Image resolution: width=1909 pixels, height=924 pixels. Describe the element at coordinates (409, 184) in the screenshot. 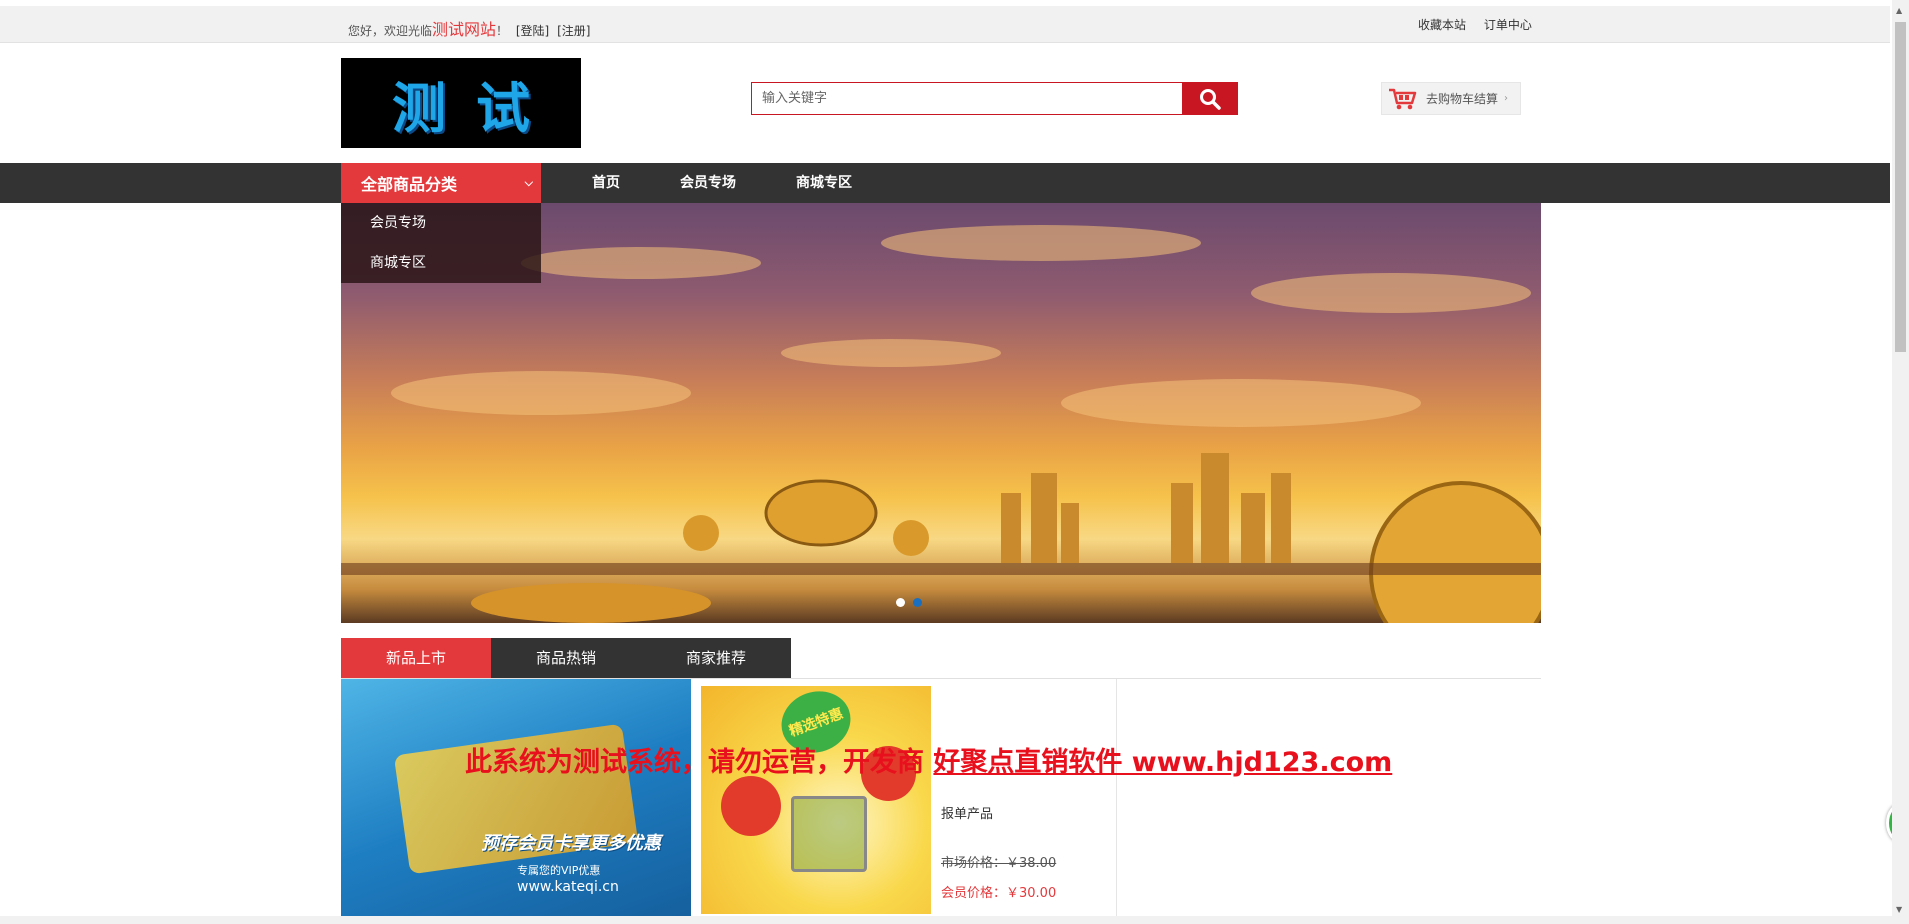

I see `all-categories-label: 全部商品分类` at that location.